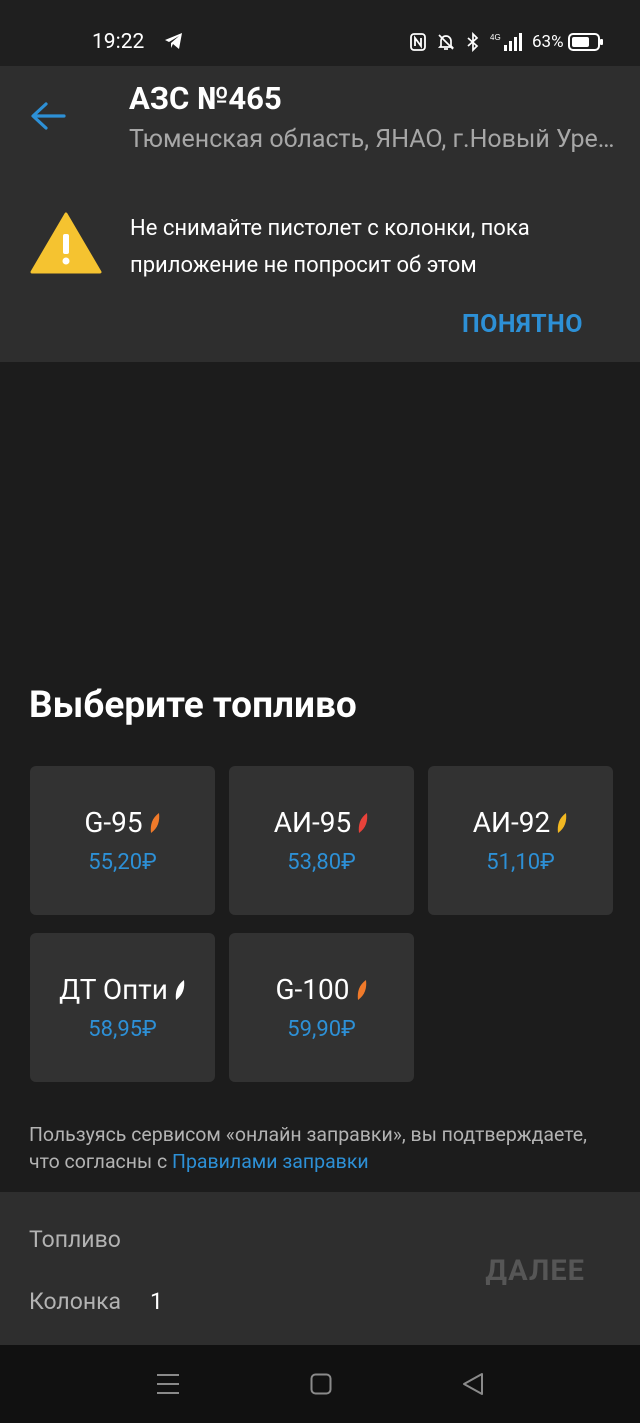  What do you see at coordinates (321, 1007) in the screenshot?
I see `fuel-card-g100: G-100 59,90₽` at bounding box center [321, 1007].